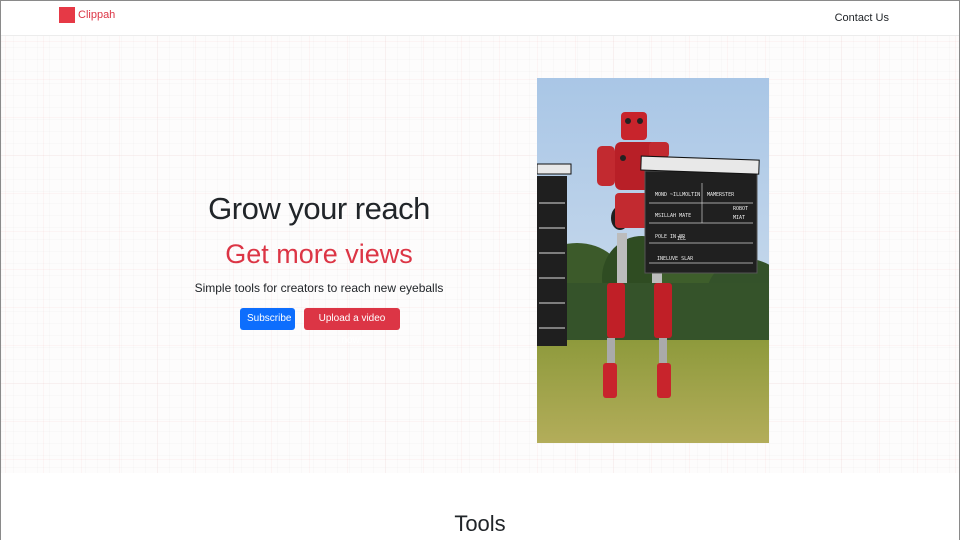  Describe the element at coordinates (97, 15) in the screenshot. I see `brand-name: Clippah` at that location.